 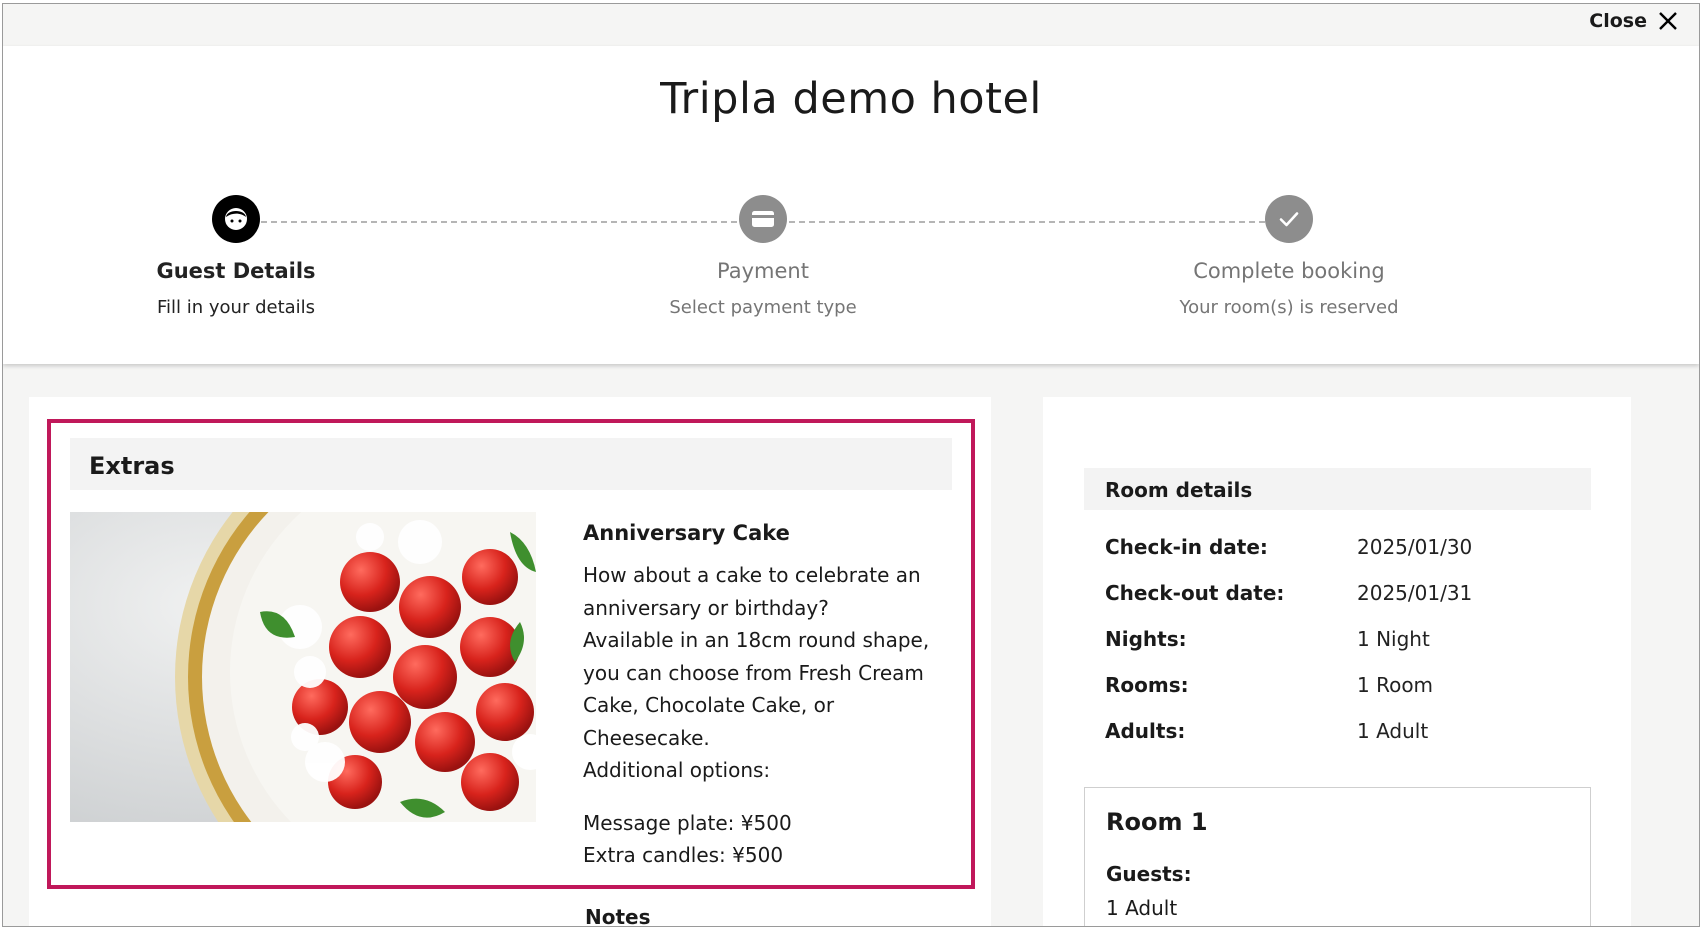 What do you see at coordinates (1145, 731) in the screenshot?
I see `detail-label: Adults:` at bounding box center [1145, 731].